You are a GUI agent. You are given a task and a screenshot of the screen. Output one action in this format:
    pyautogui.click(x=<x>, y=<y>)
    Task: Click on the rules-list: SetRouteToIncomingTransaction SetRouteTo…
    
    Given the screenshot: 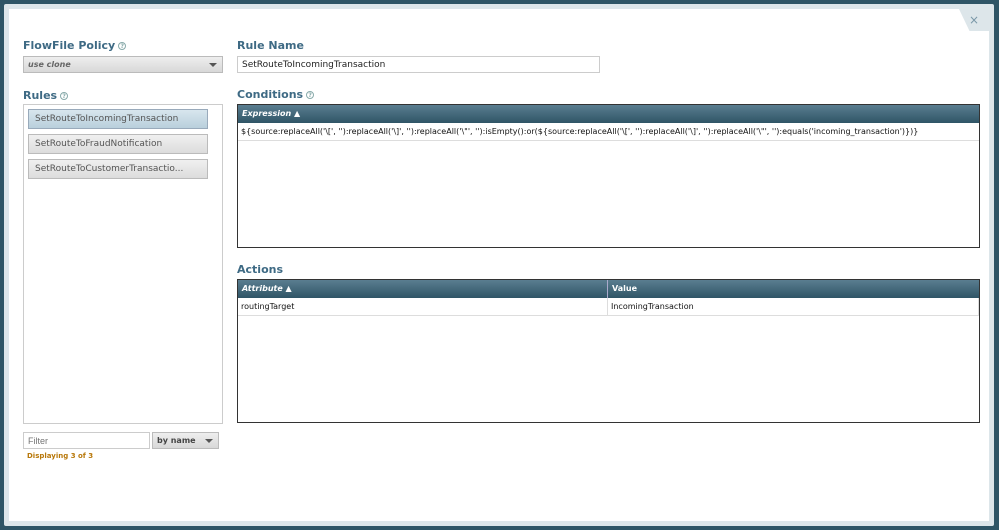 What is the action you would take?
    pyautogui.click(x=123, y=264)
    